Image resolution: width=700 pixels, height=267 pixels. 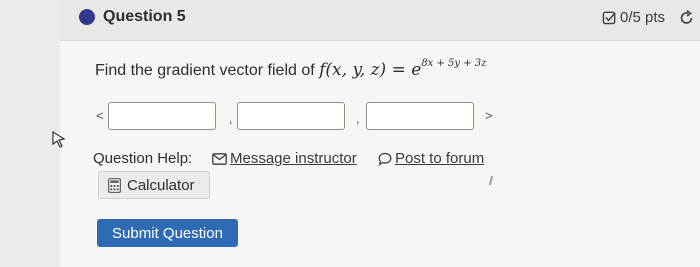 I want to click on answer-input-z, so click(x=420, y=116).